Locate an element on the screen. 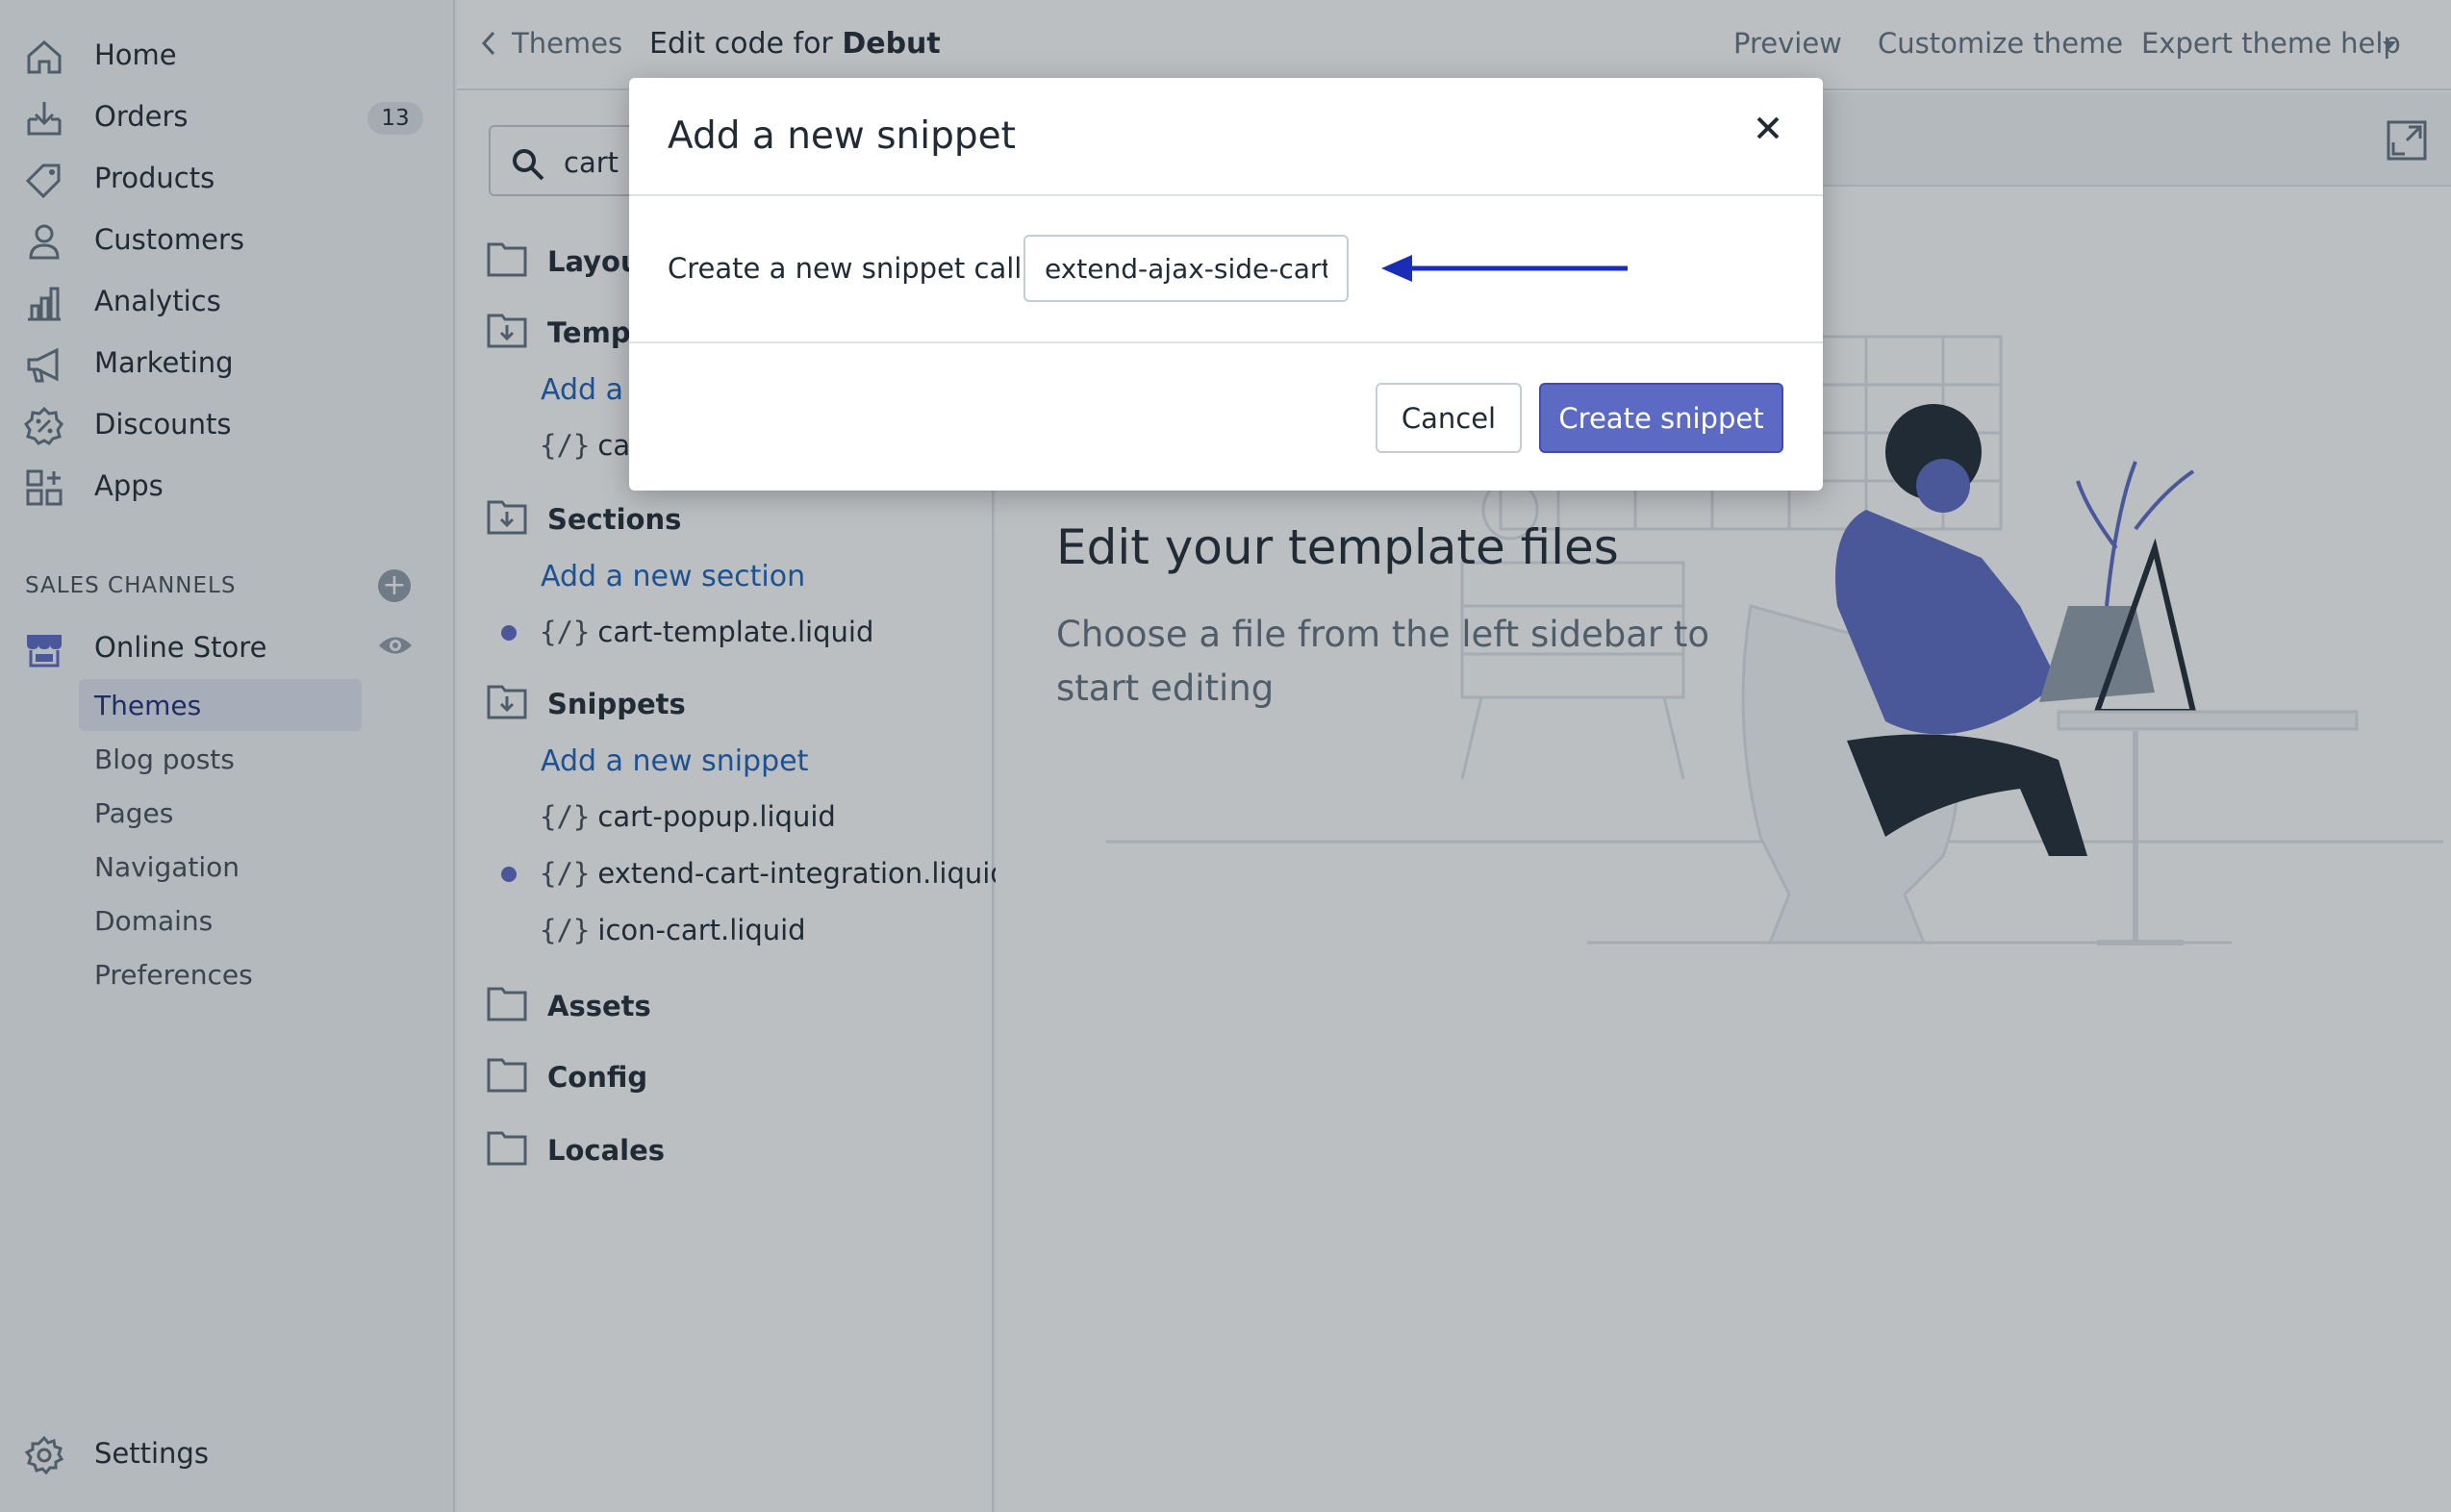 Image resolution: width=2451 pixels, height=1512 pixels. annotation-arrow-icon is located at coordinates (1504, 269).